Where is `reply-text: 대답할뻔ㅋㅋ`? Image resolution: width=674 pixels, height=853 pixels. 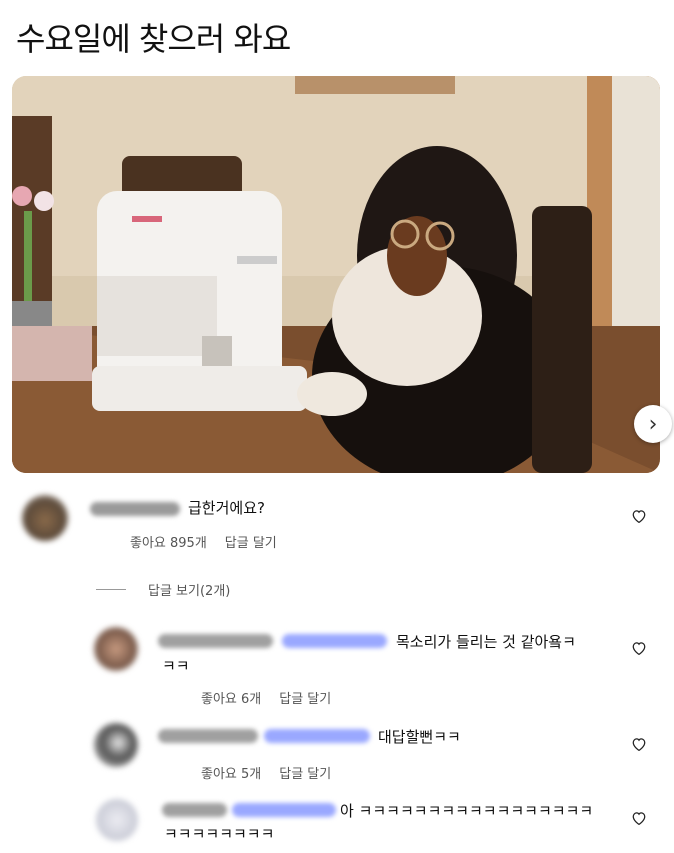
reply-text: 대답할뻔ㅋㅋ is located at coordinates (419, 737).